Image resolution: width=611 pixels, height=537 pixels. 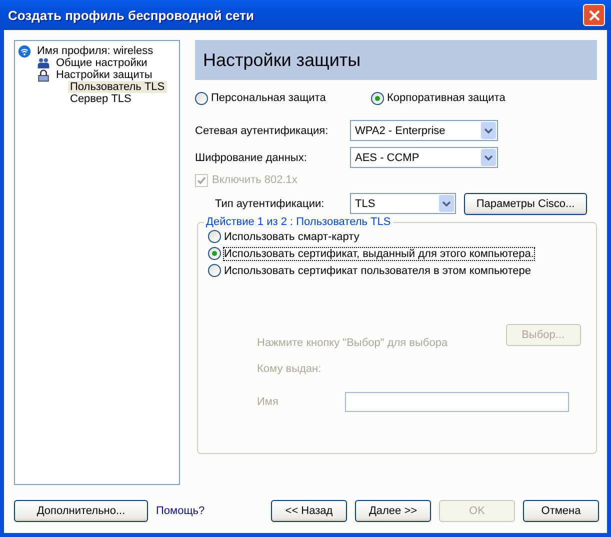 What do you see at coordinates (393, 511) in the screenshot?
I see `dialog-button: Далее >>` at bounding box center [393, 511].